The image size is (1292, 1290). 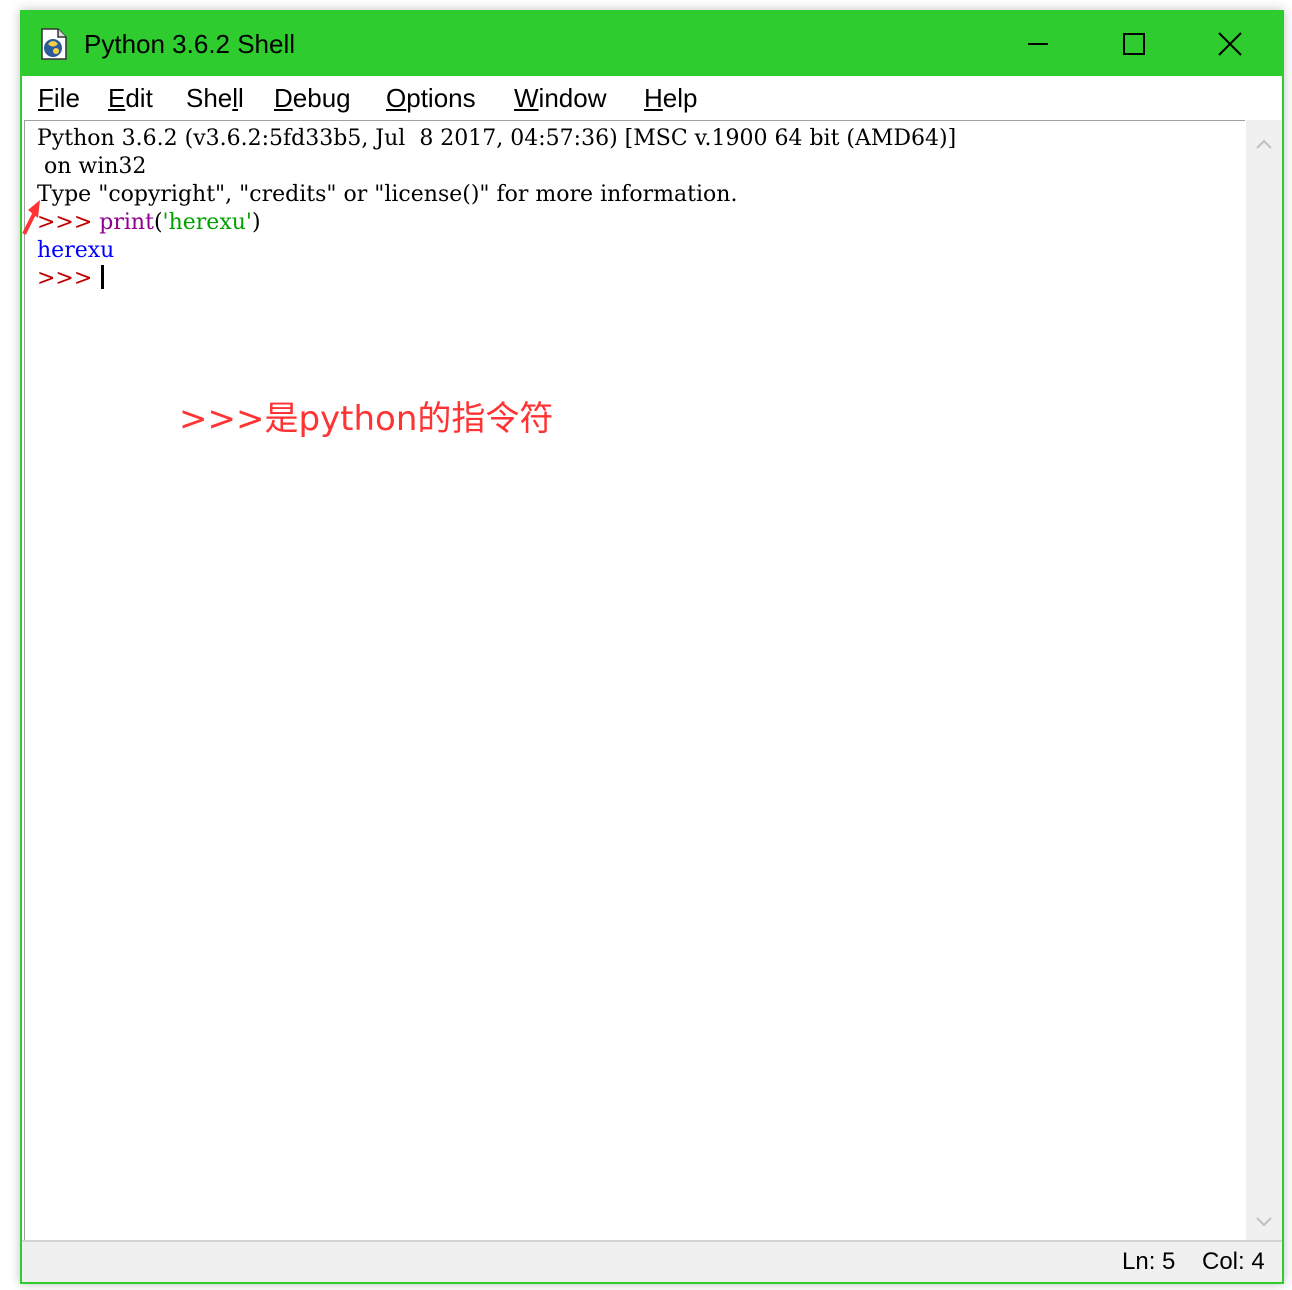 What do you see at coordinates (431, 98) in the screenshot?
I see `menu-options: Options` at bounding box center [431, 98].